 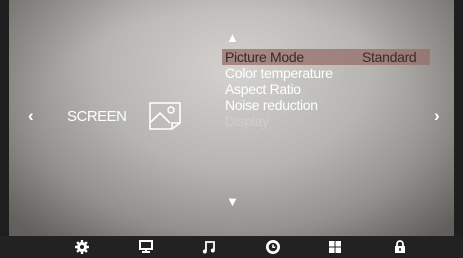 What do you see at coordinates (165, 116) in the screenshot?
I see `picture-icon` at bounding box center [165, 116].